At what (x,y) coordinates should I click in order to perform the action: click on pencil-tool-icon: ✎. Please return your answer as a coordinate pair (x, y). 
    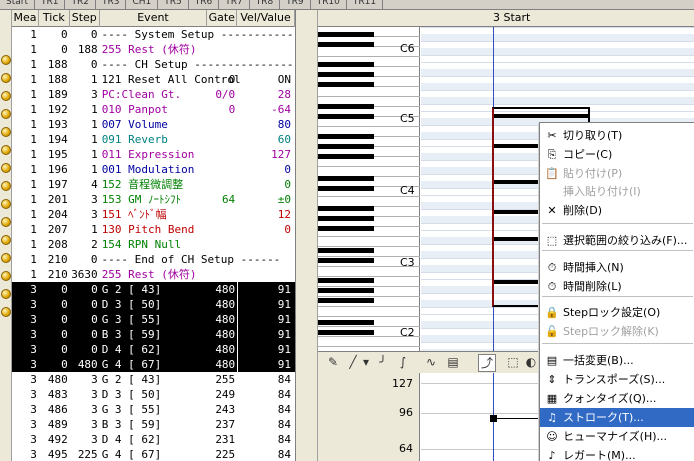
    Looking at the image, I should click on (333, 363).